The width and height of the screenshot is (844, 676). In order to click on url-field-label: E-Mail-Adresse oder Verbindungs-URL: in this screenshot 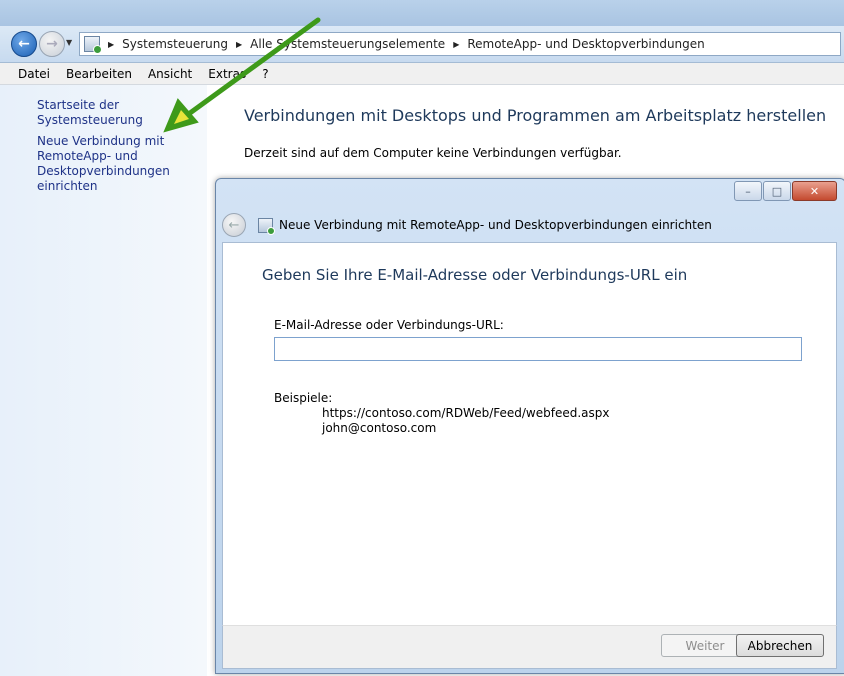, I will do `click(389, 325)`.